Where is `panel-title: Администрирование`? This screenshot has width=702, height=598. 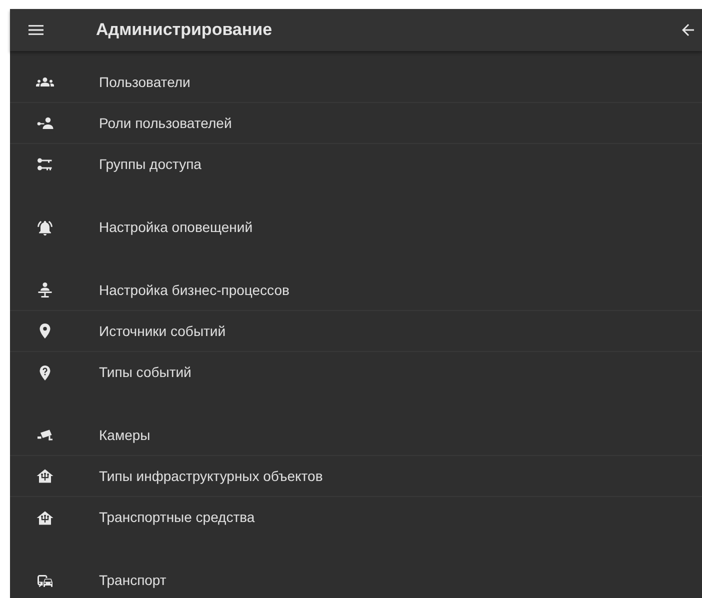 panel-title: Администрирование is located at coordinates (184, 30).